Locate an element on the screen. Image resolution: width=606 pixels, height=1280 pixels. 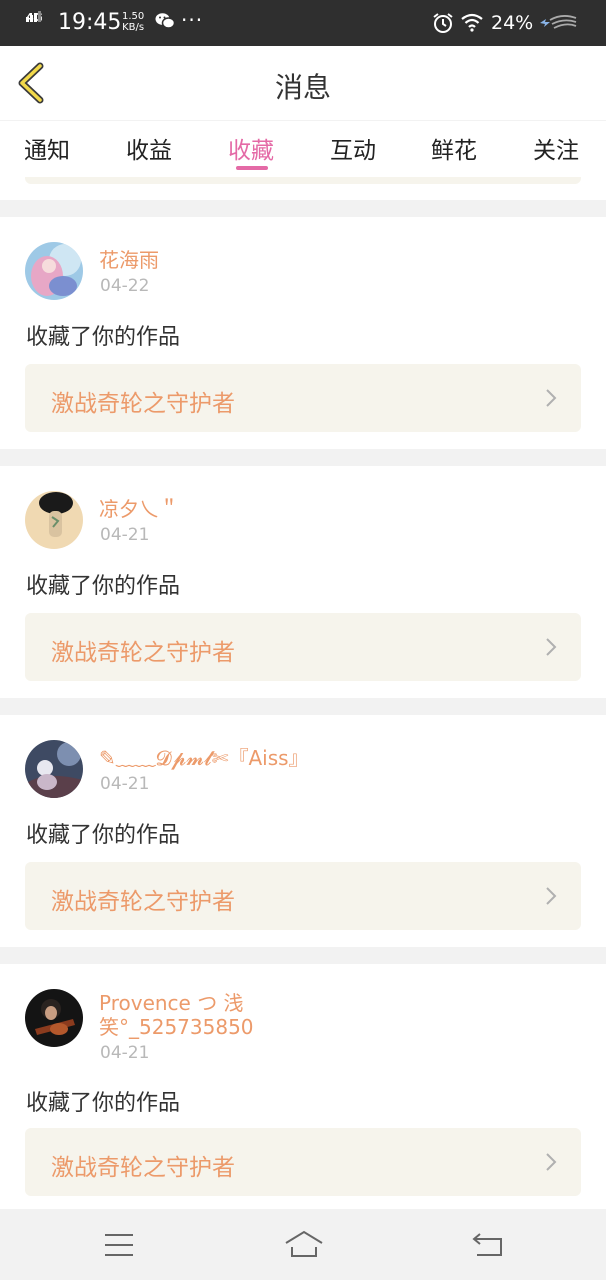
top-app-bar: 消息 is located at coordinates (303, 83).